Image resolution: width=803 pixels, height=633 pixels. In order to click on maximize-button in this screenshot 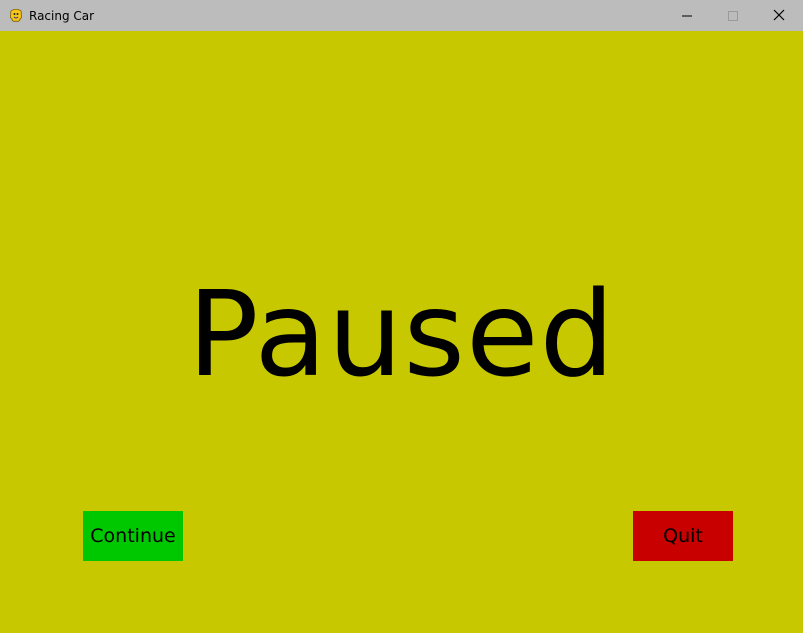, I will do `click(733, 15)`.